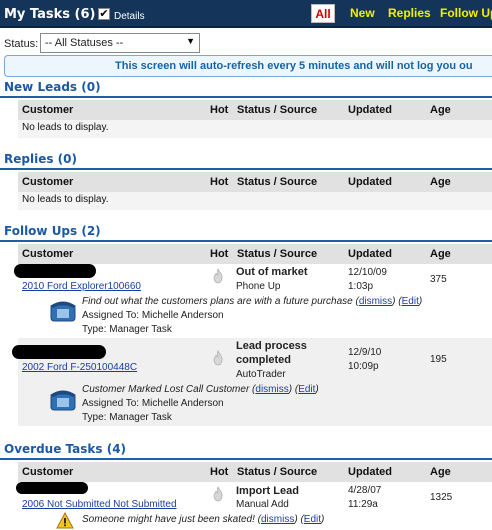 The image size is (492, 530). Describe the element at coordinates (466, 13) in the screenshot. I see `tab-follow-up: Follow Up` at that location.